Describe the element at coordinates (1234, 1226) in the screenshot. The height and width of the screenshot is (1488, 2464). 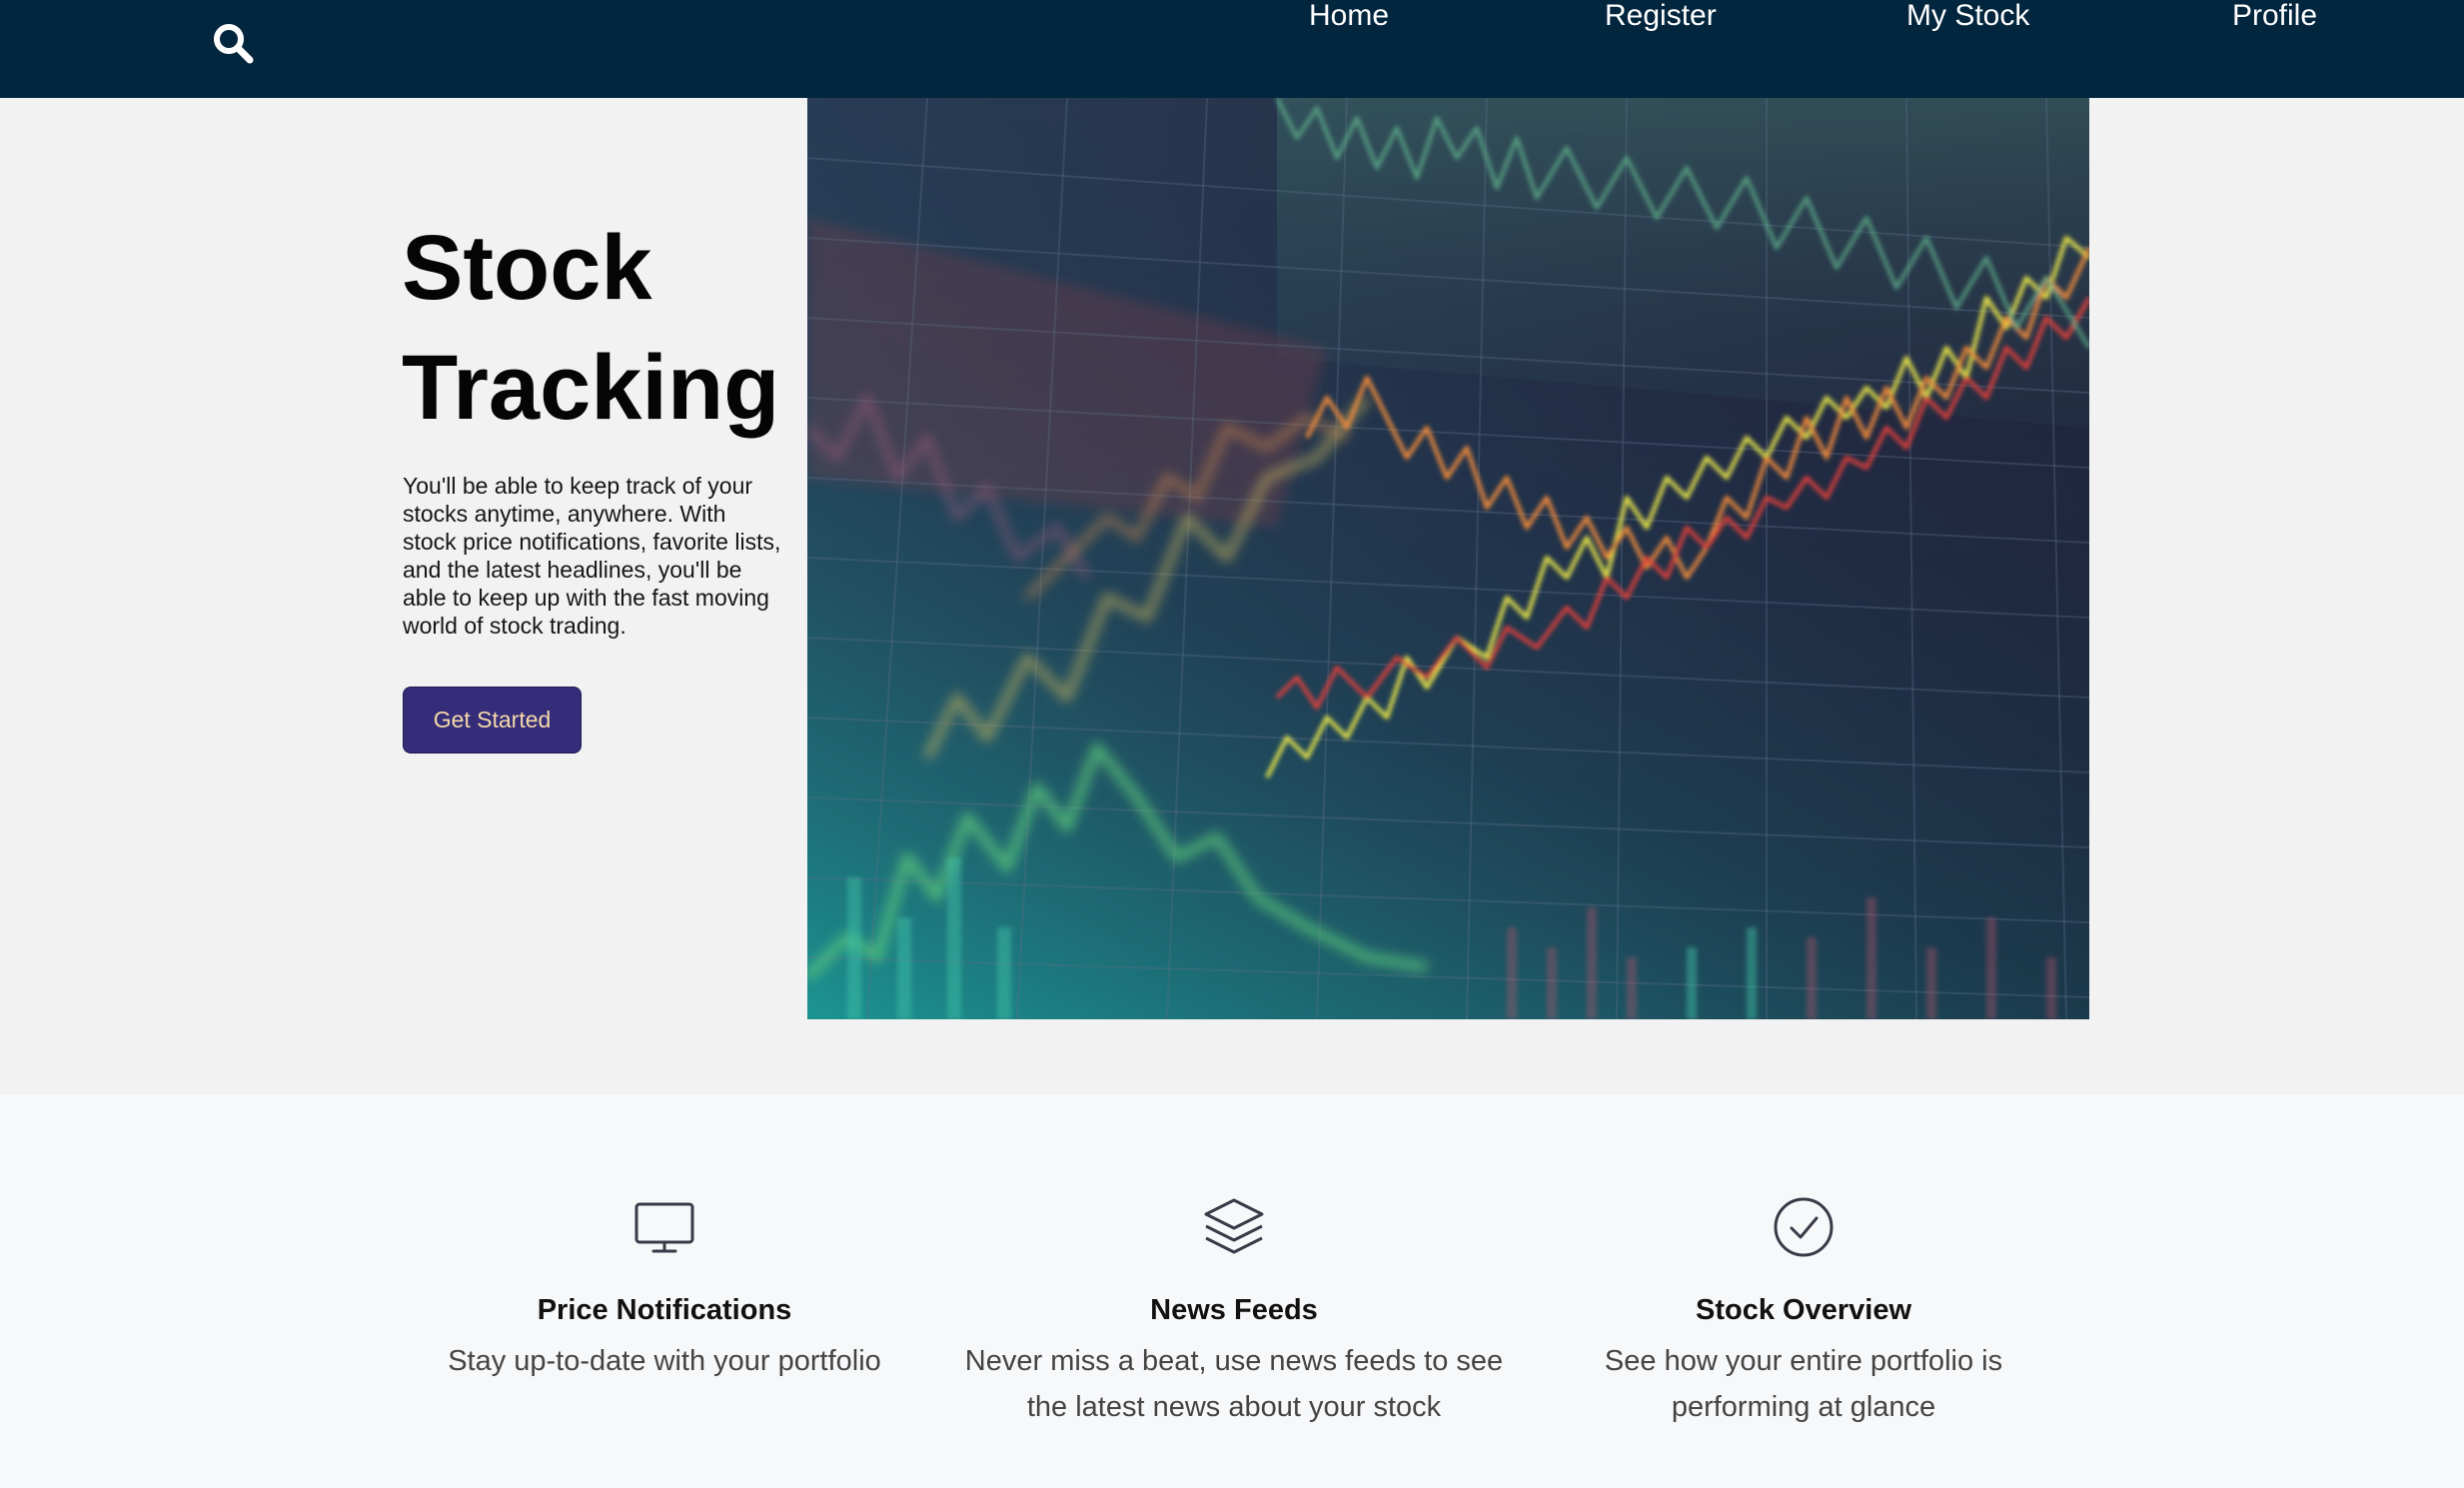
I see `layers-icon` at that location.